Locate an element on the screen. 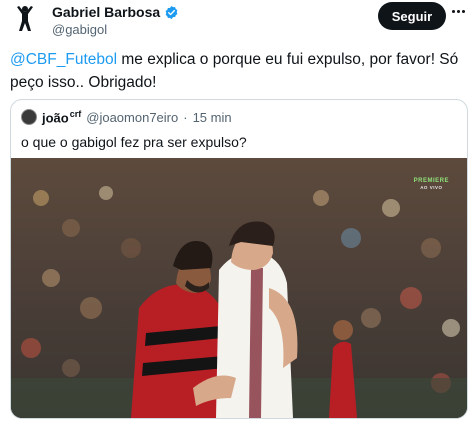  quoted-name-text: joão is located at coordinates (55, 118).